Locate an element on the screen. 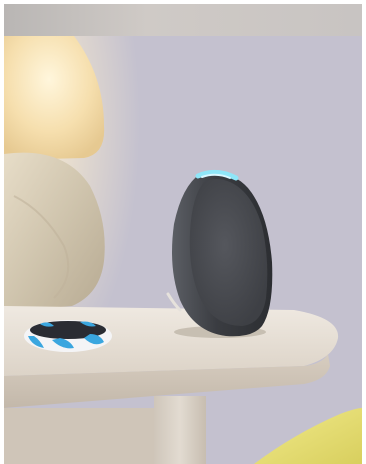 The height and width of the screenshot is (464, 366). table-lower-front is located at coordinates (79, 436).